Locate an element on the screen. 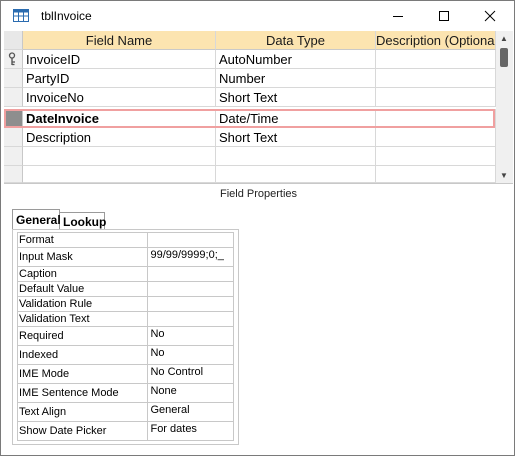  grid-divider is located at coordinates (258, 183).